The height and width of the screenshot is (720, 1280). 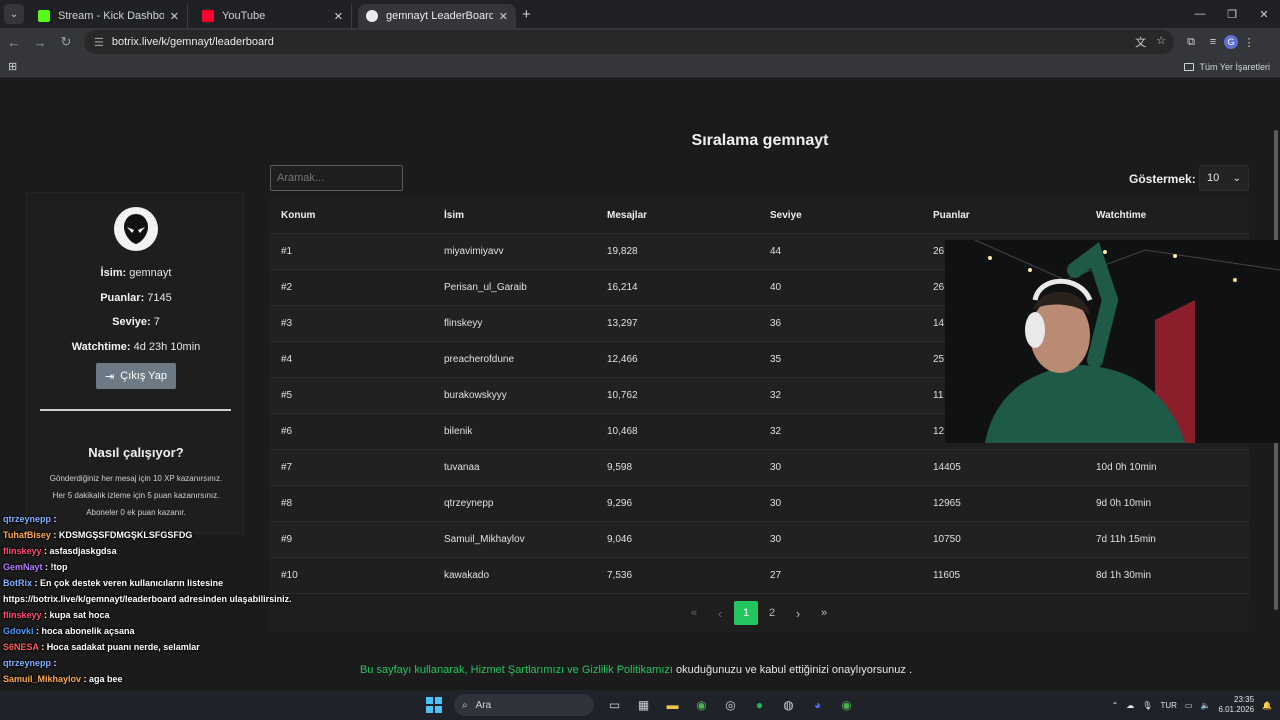 What do you see at coordinates (14, 42) in the screenshot?
I see `back-arrow-icon: ←` at bounding box center [14, 42].